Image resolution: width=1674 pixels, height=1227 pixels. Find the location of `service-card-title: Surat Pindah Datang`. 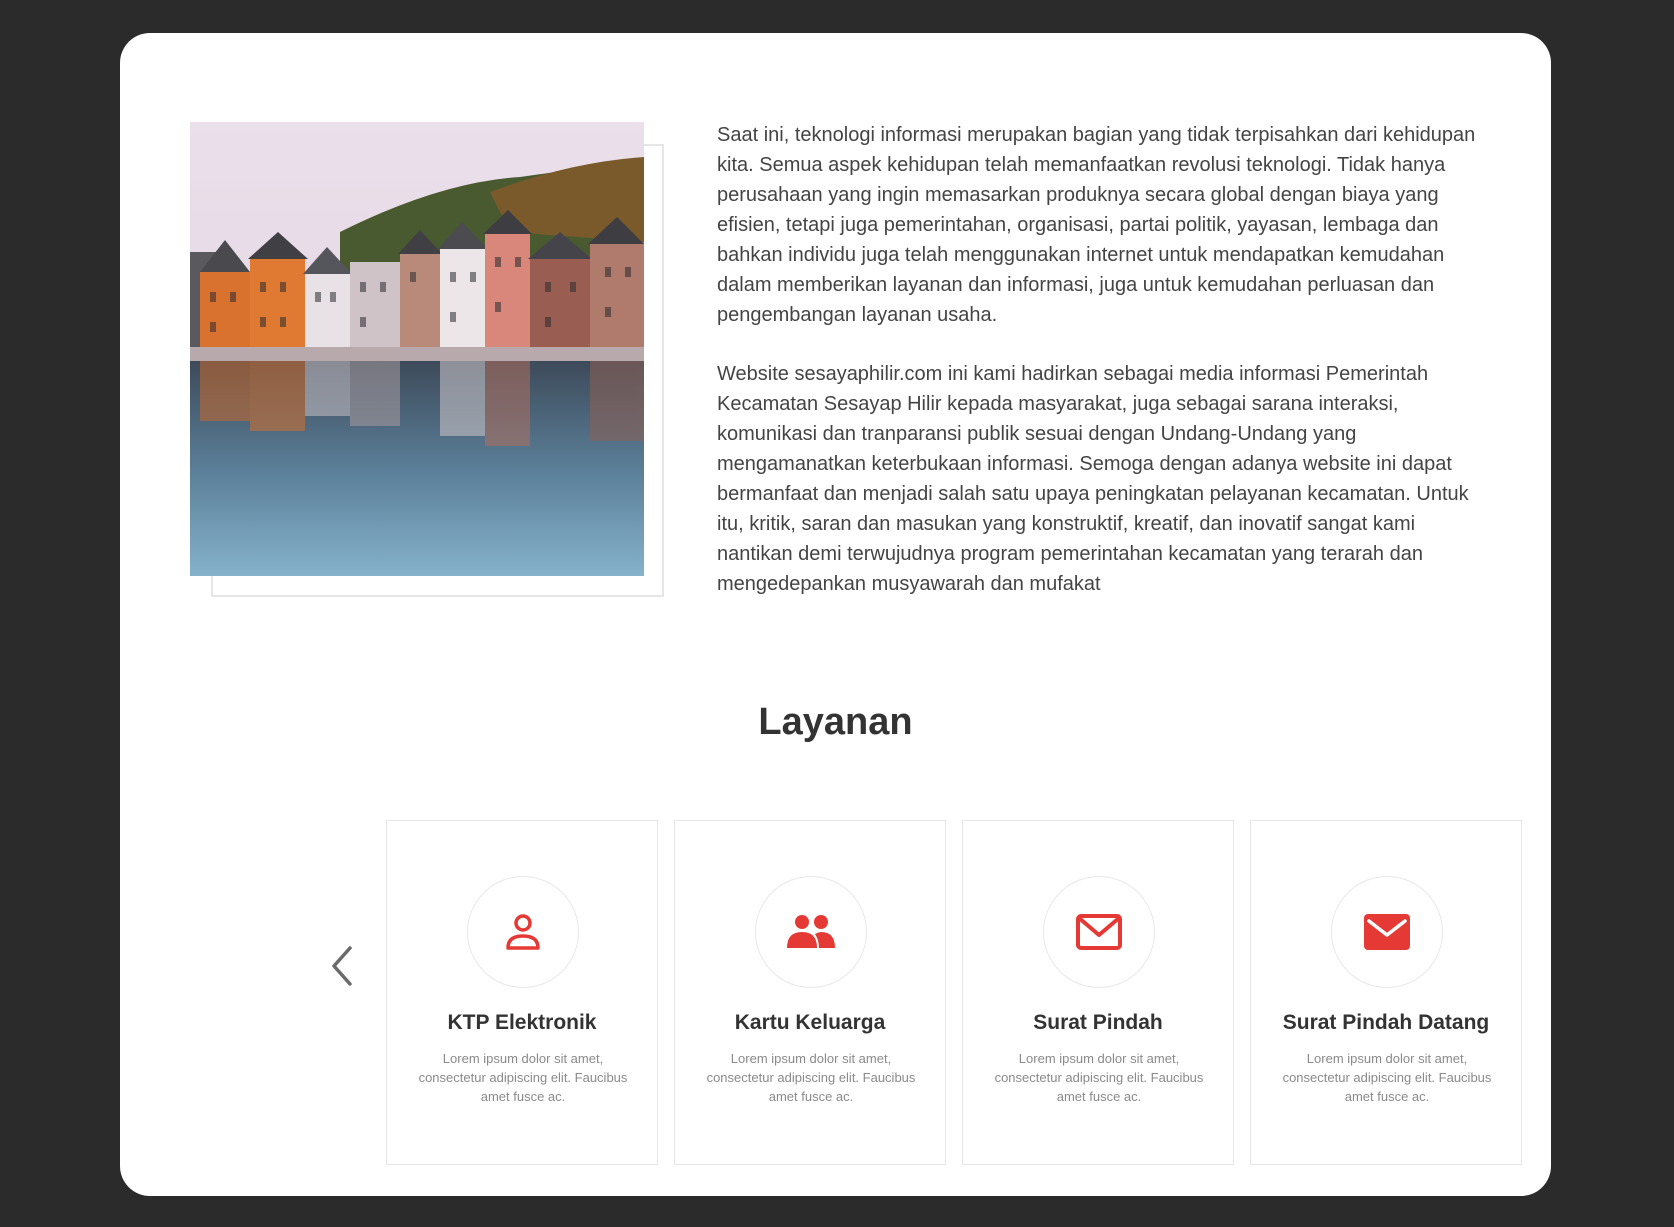

service-card-title: Surat Pindah Datang is located at coordinates (1386, 1022).